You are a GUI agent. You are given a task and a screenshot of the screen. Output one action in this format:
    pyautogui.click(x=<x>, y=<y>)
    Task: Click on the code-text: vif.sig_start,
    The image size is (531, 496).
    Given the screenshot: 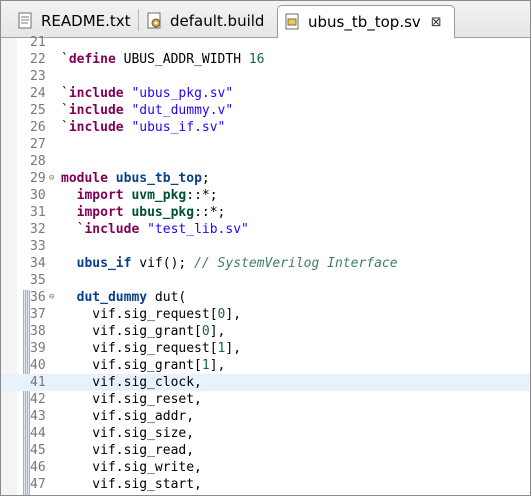 What is the action you would take?
    pyautogui.click(x=131, y=484)
    